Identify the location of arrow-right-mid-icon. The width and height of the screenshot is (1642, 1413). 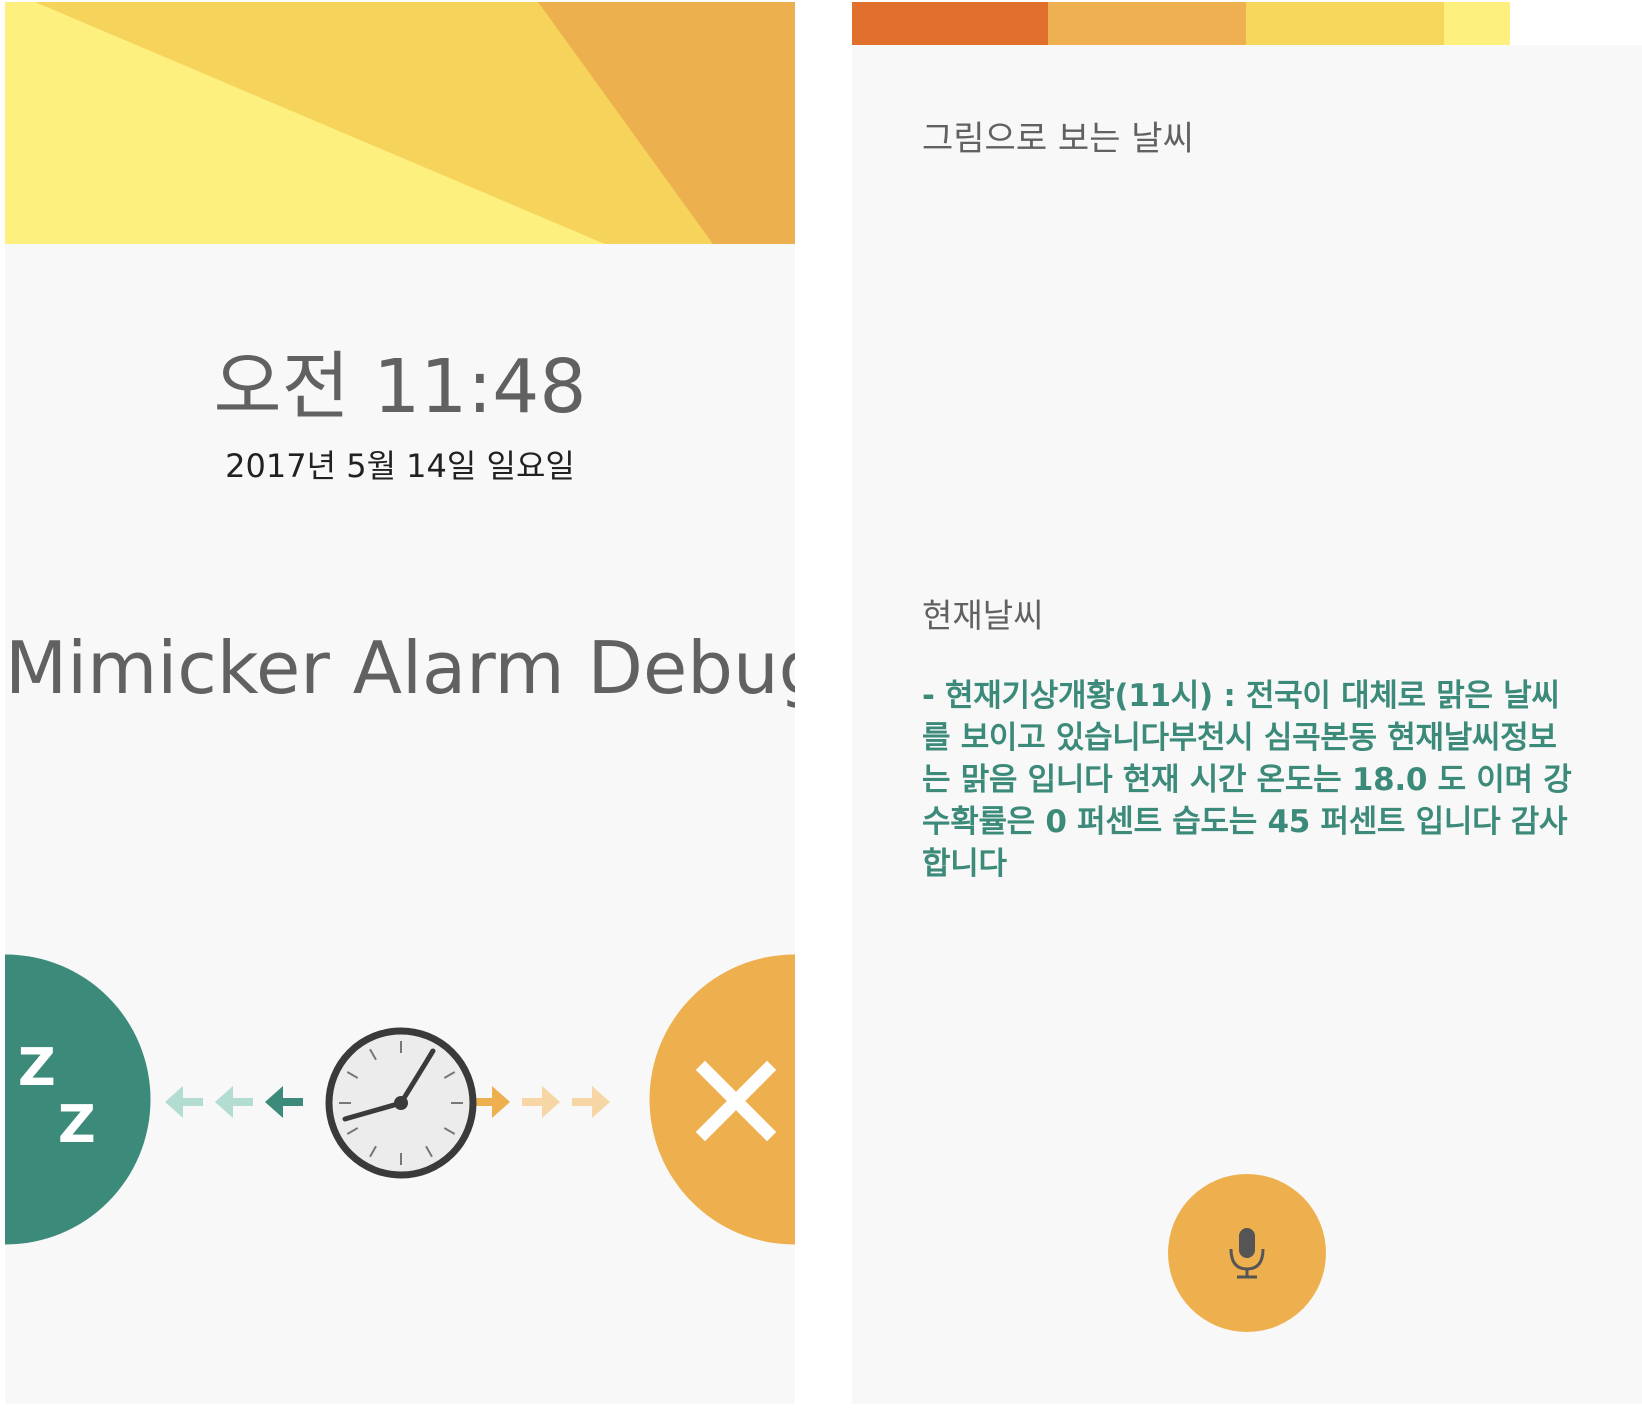
(541, 1102).